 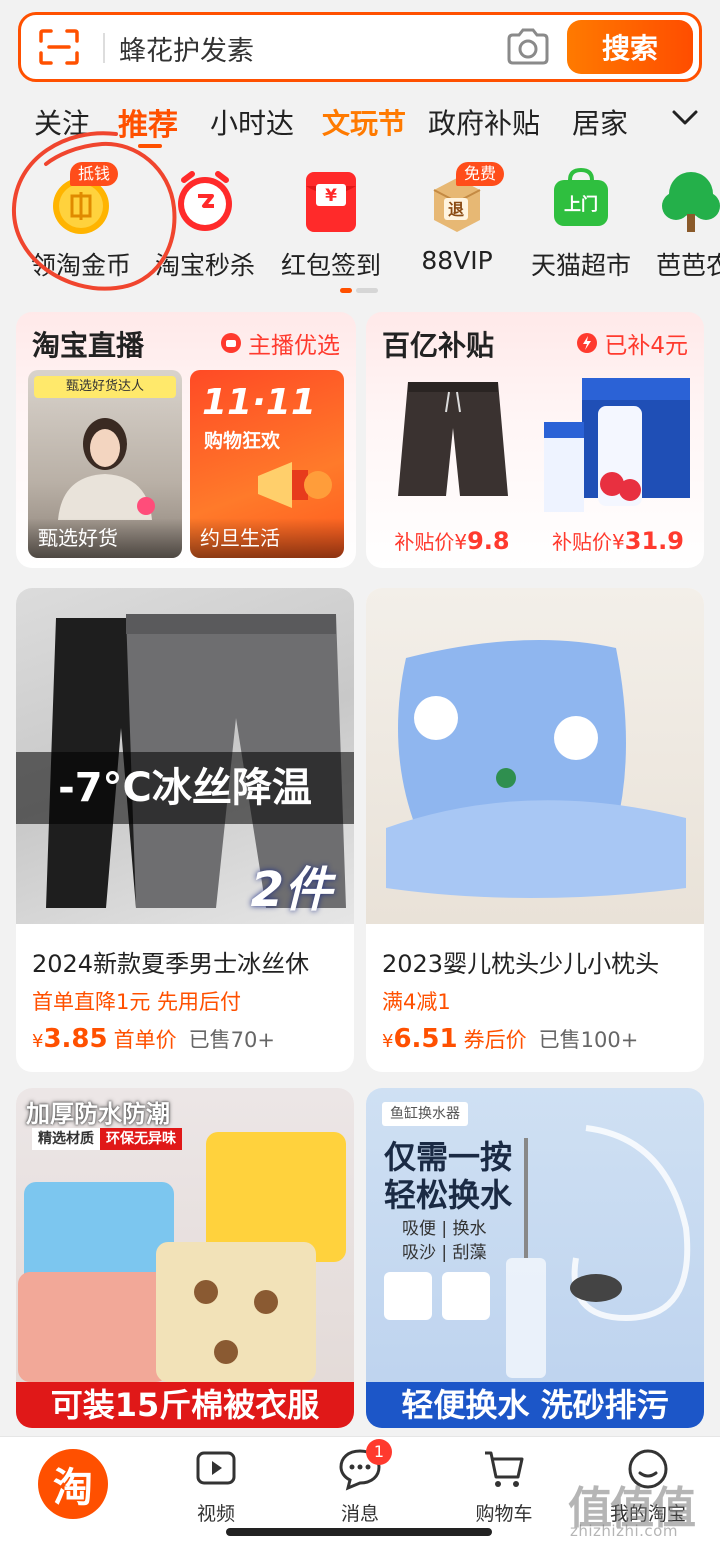 I want to click on shortcut-tmall-supermarket: 上门 天猫超市, so click(x=581, y=220).